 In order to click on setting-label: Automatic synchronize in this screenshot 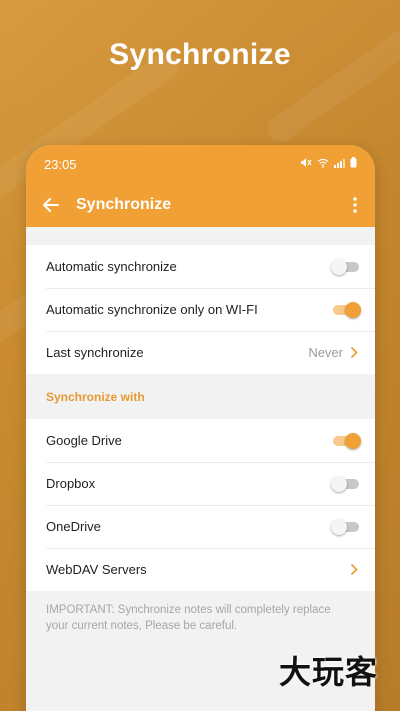, I will do `click(111, 266)`.